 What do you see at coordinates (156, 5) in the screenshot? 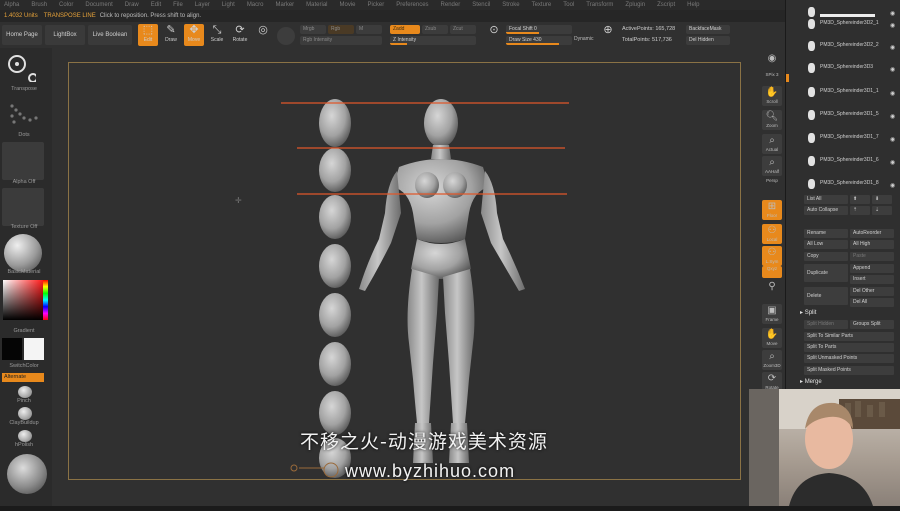
I see `menu-edit: Edit` at bounding box center [156, 5].